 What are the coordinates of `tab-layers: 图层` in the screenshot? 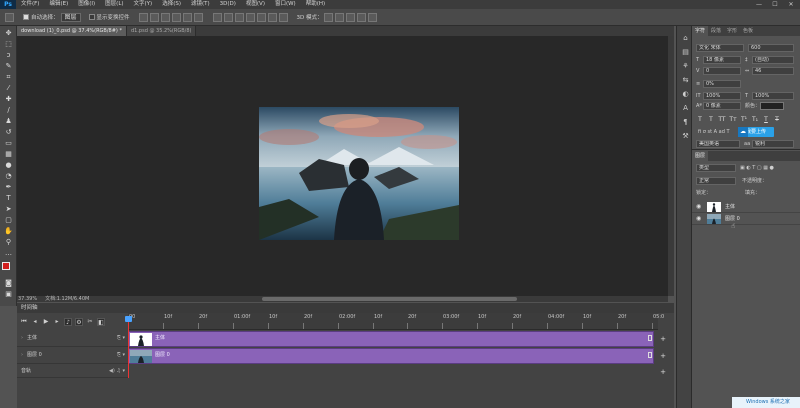 It's located at (700, 156).